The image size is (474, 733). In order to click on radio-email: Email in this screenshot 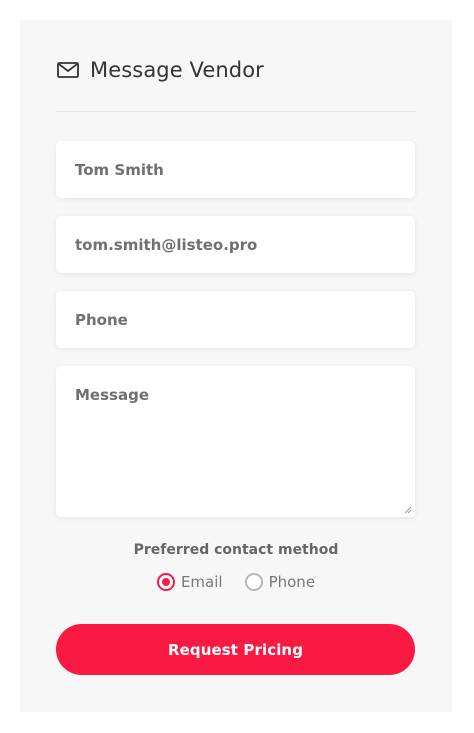, I will do `click(189, 582)`.